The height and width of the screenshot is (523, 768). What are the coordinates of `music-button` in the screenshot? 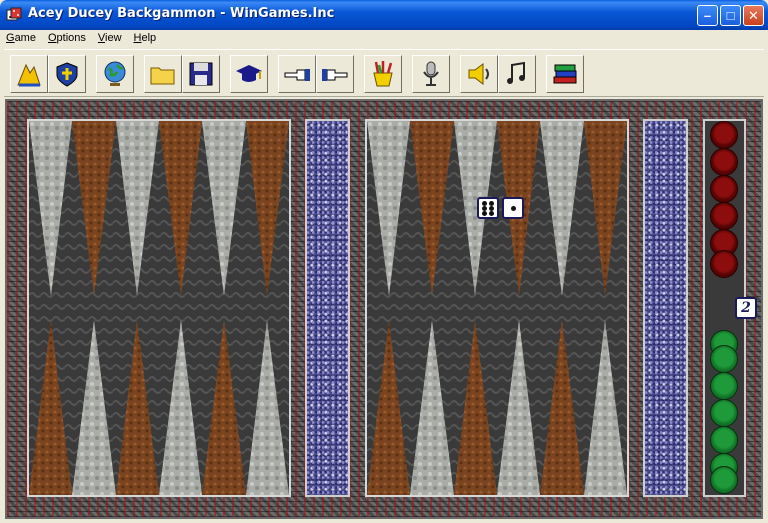 It's located at (517, 74).